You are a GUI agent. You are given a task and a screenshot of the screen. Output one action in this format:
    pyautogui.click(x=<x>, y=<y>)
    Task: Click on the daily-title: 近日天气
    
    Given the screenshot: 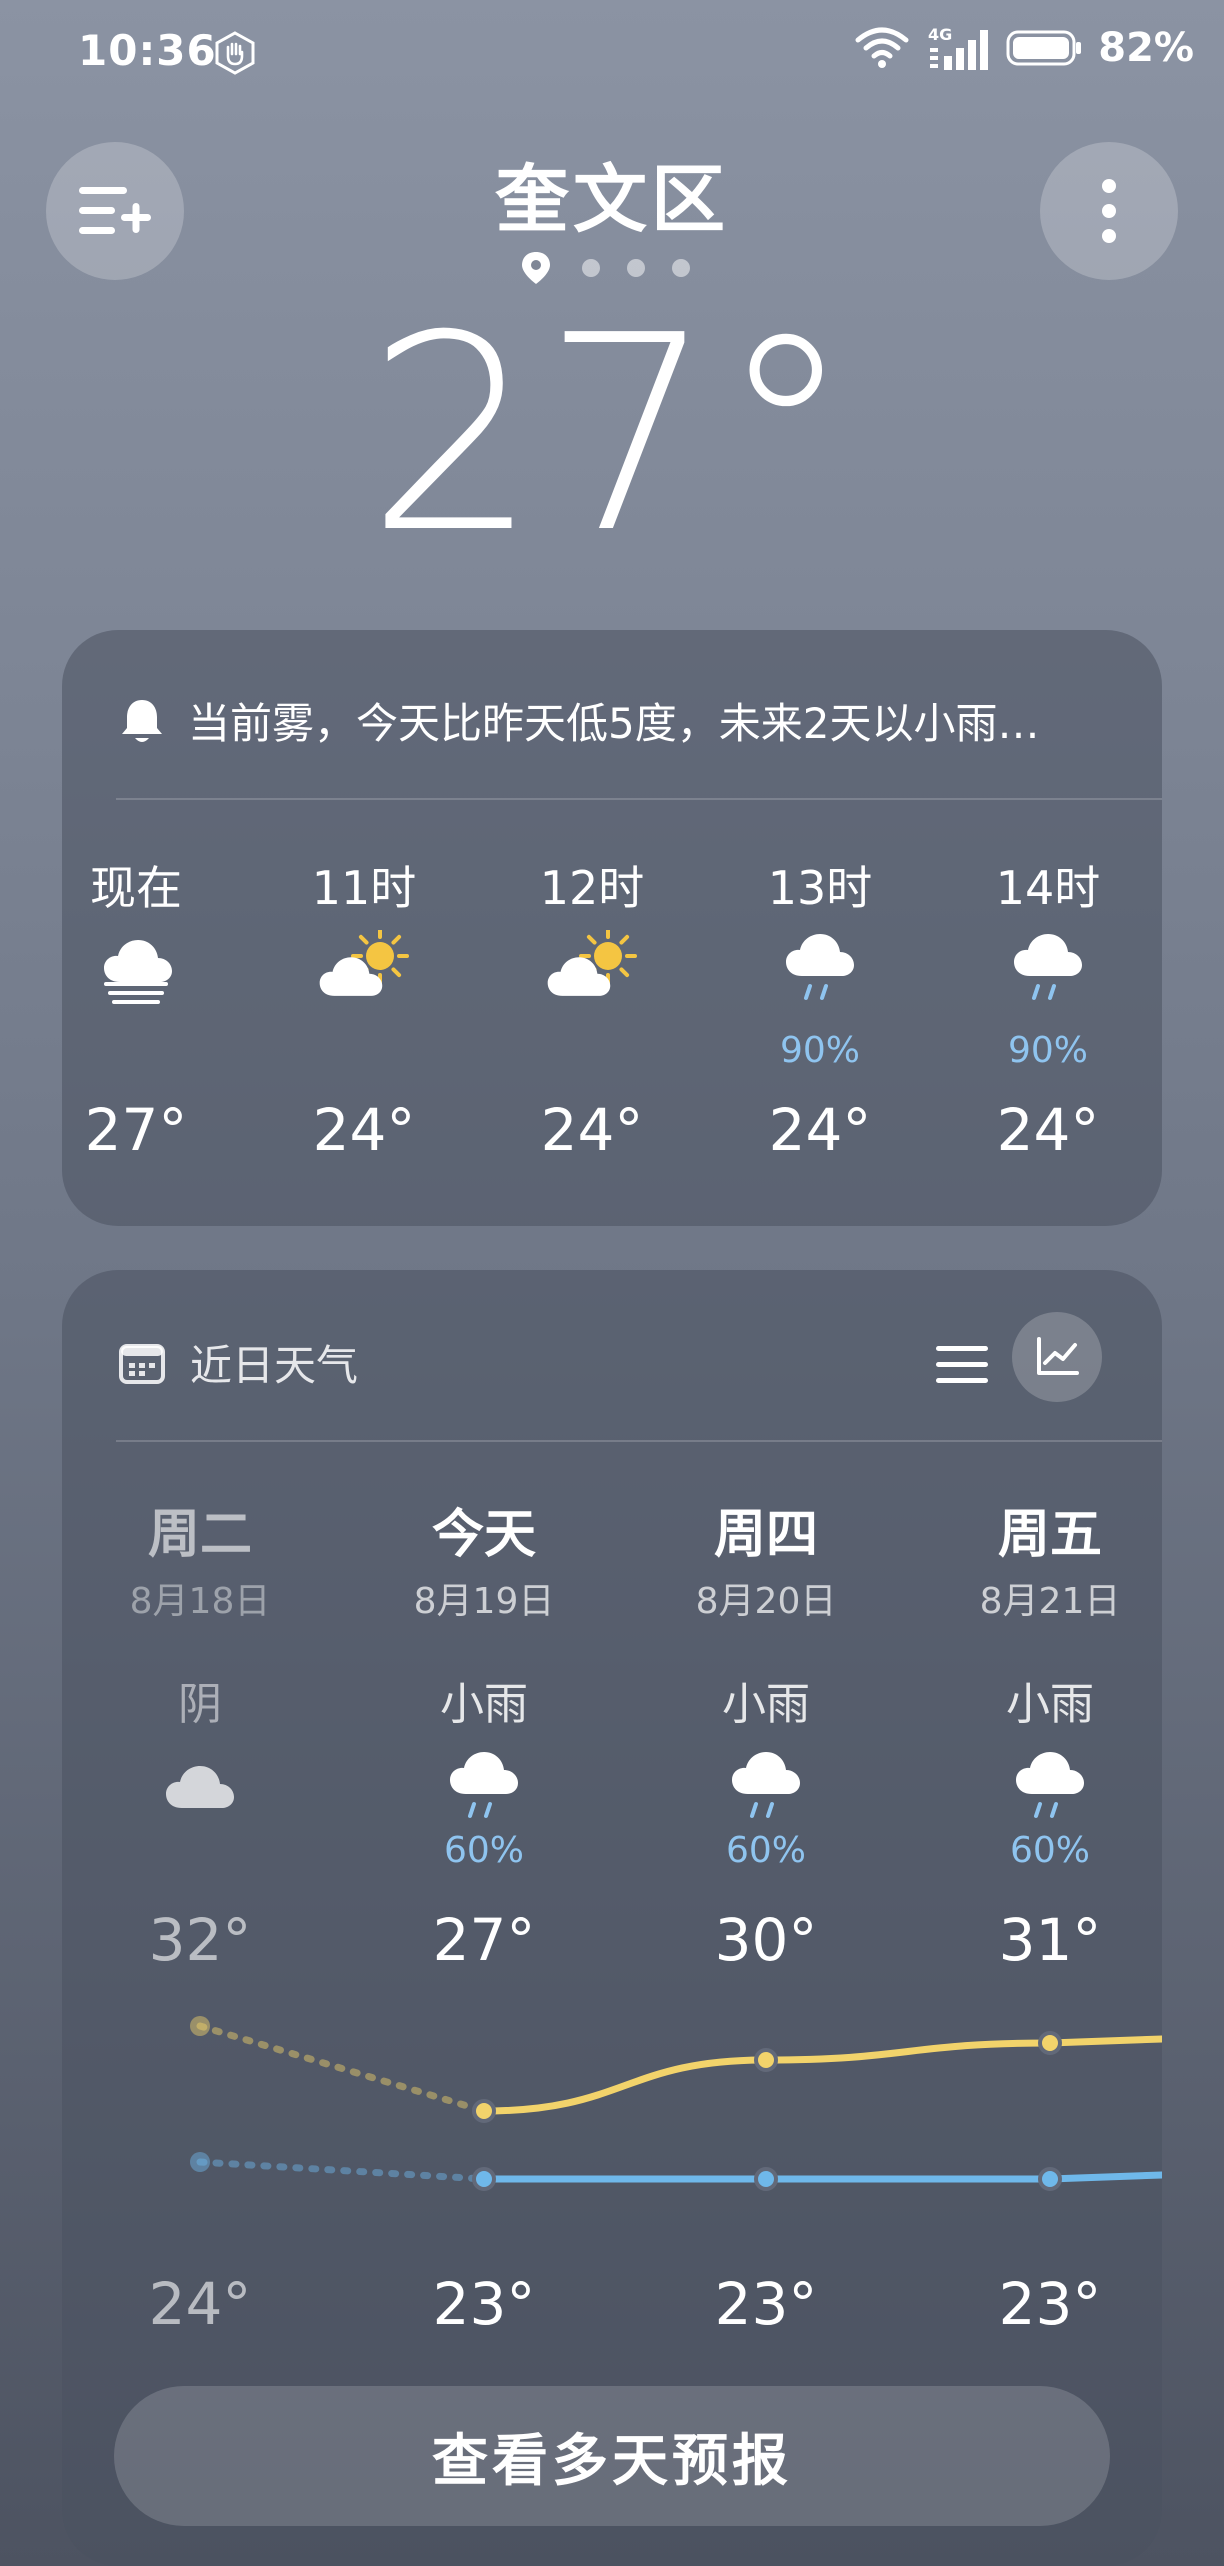 What is the action you would take?
    pyautogui.click(x=274, y=1365)
    